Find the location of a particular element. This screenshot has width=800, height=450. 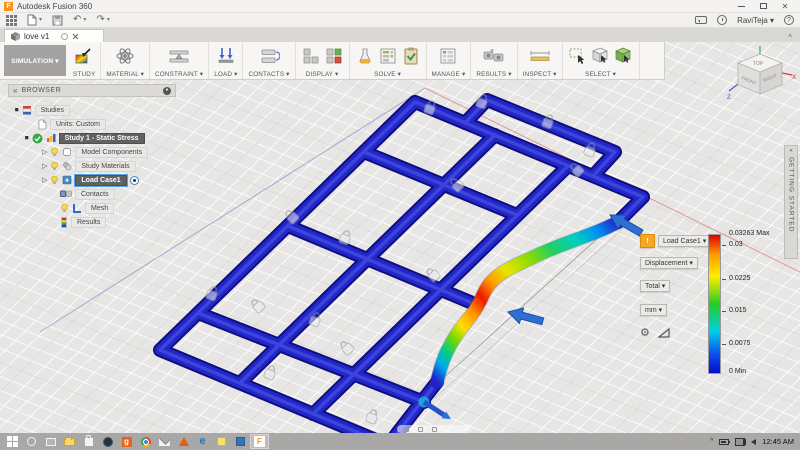

active-load-case-radio is located at coordinates (134, 180).